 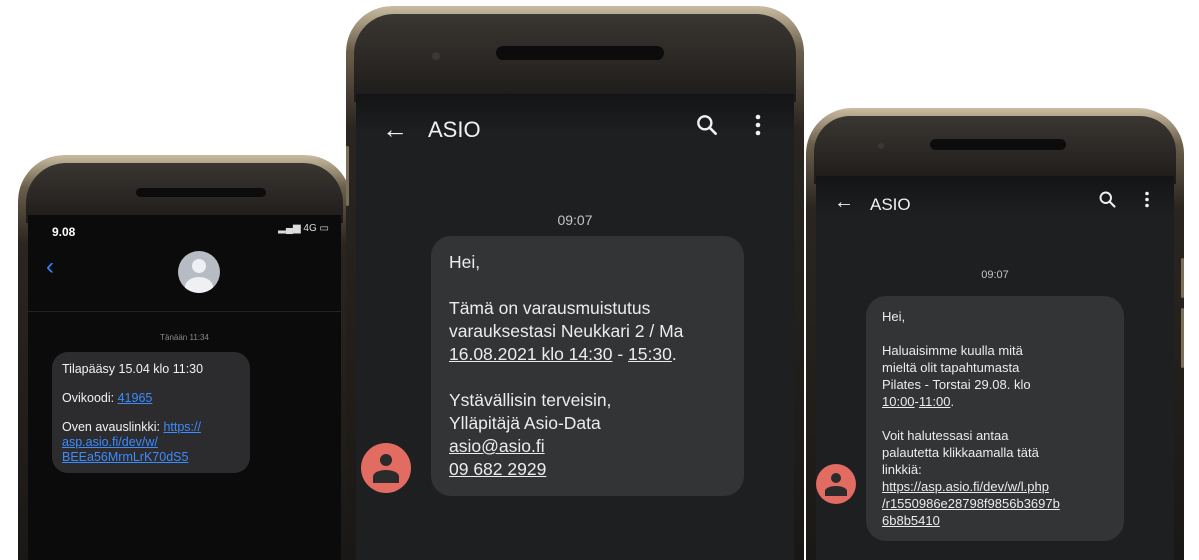 What do you see at coordinates (587, 469) in the screenshot?
I see `phone-link: 09 682 2929` at bounding box center [587, 469].